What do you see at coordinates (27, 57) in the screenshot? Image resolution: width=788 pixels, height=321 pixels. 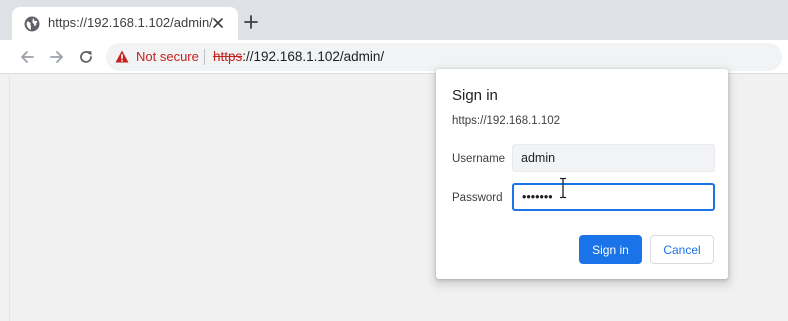 I see `arrow-left-icon` at bounding box center [27, 57].